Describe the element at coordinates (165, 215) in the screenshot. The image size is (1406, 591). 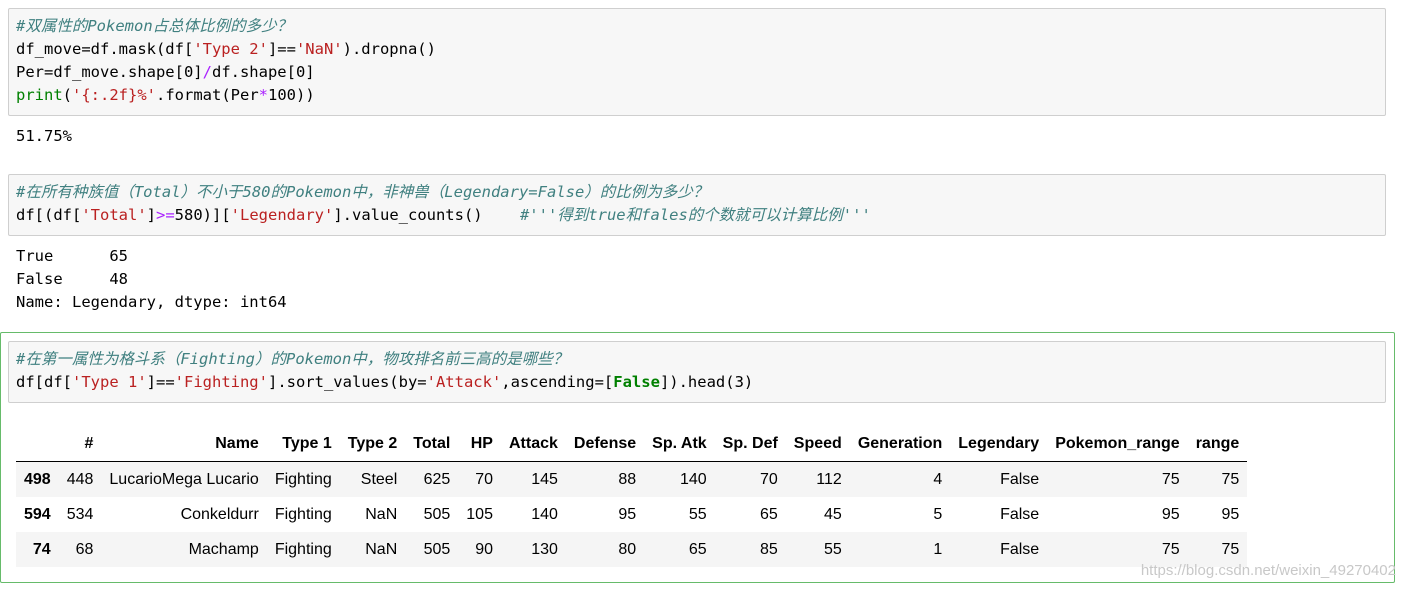
I see `code-token: >=` at that location.